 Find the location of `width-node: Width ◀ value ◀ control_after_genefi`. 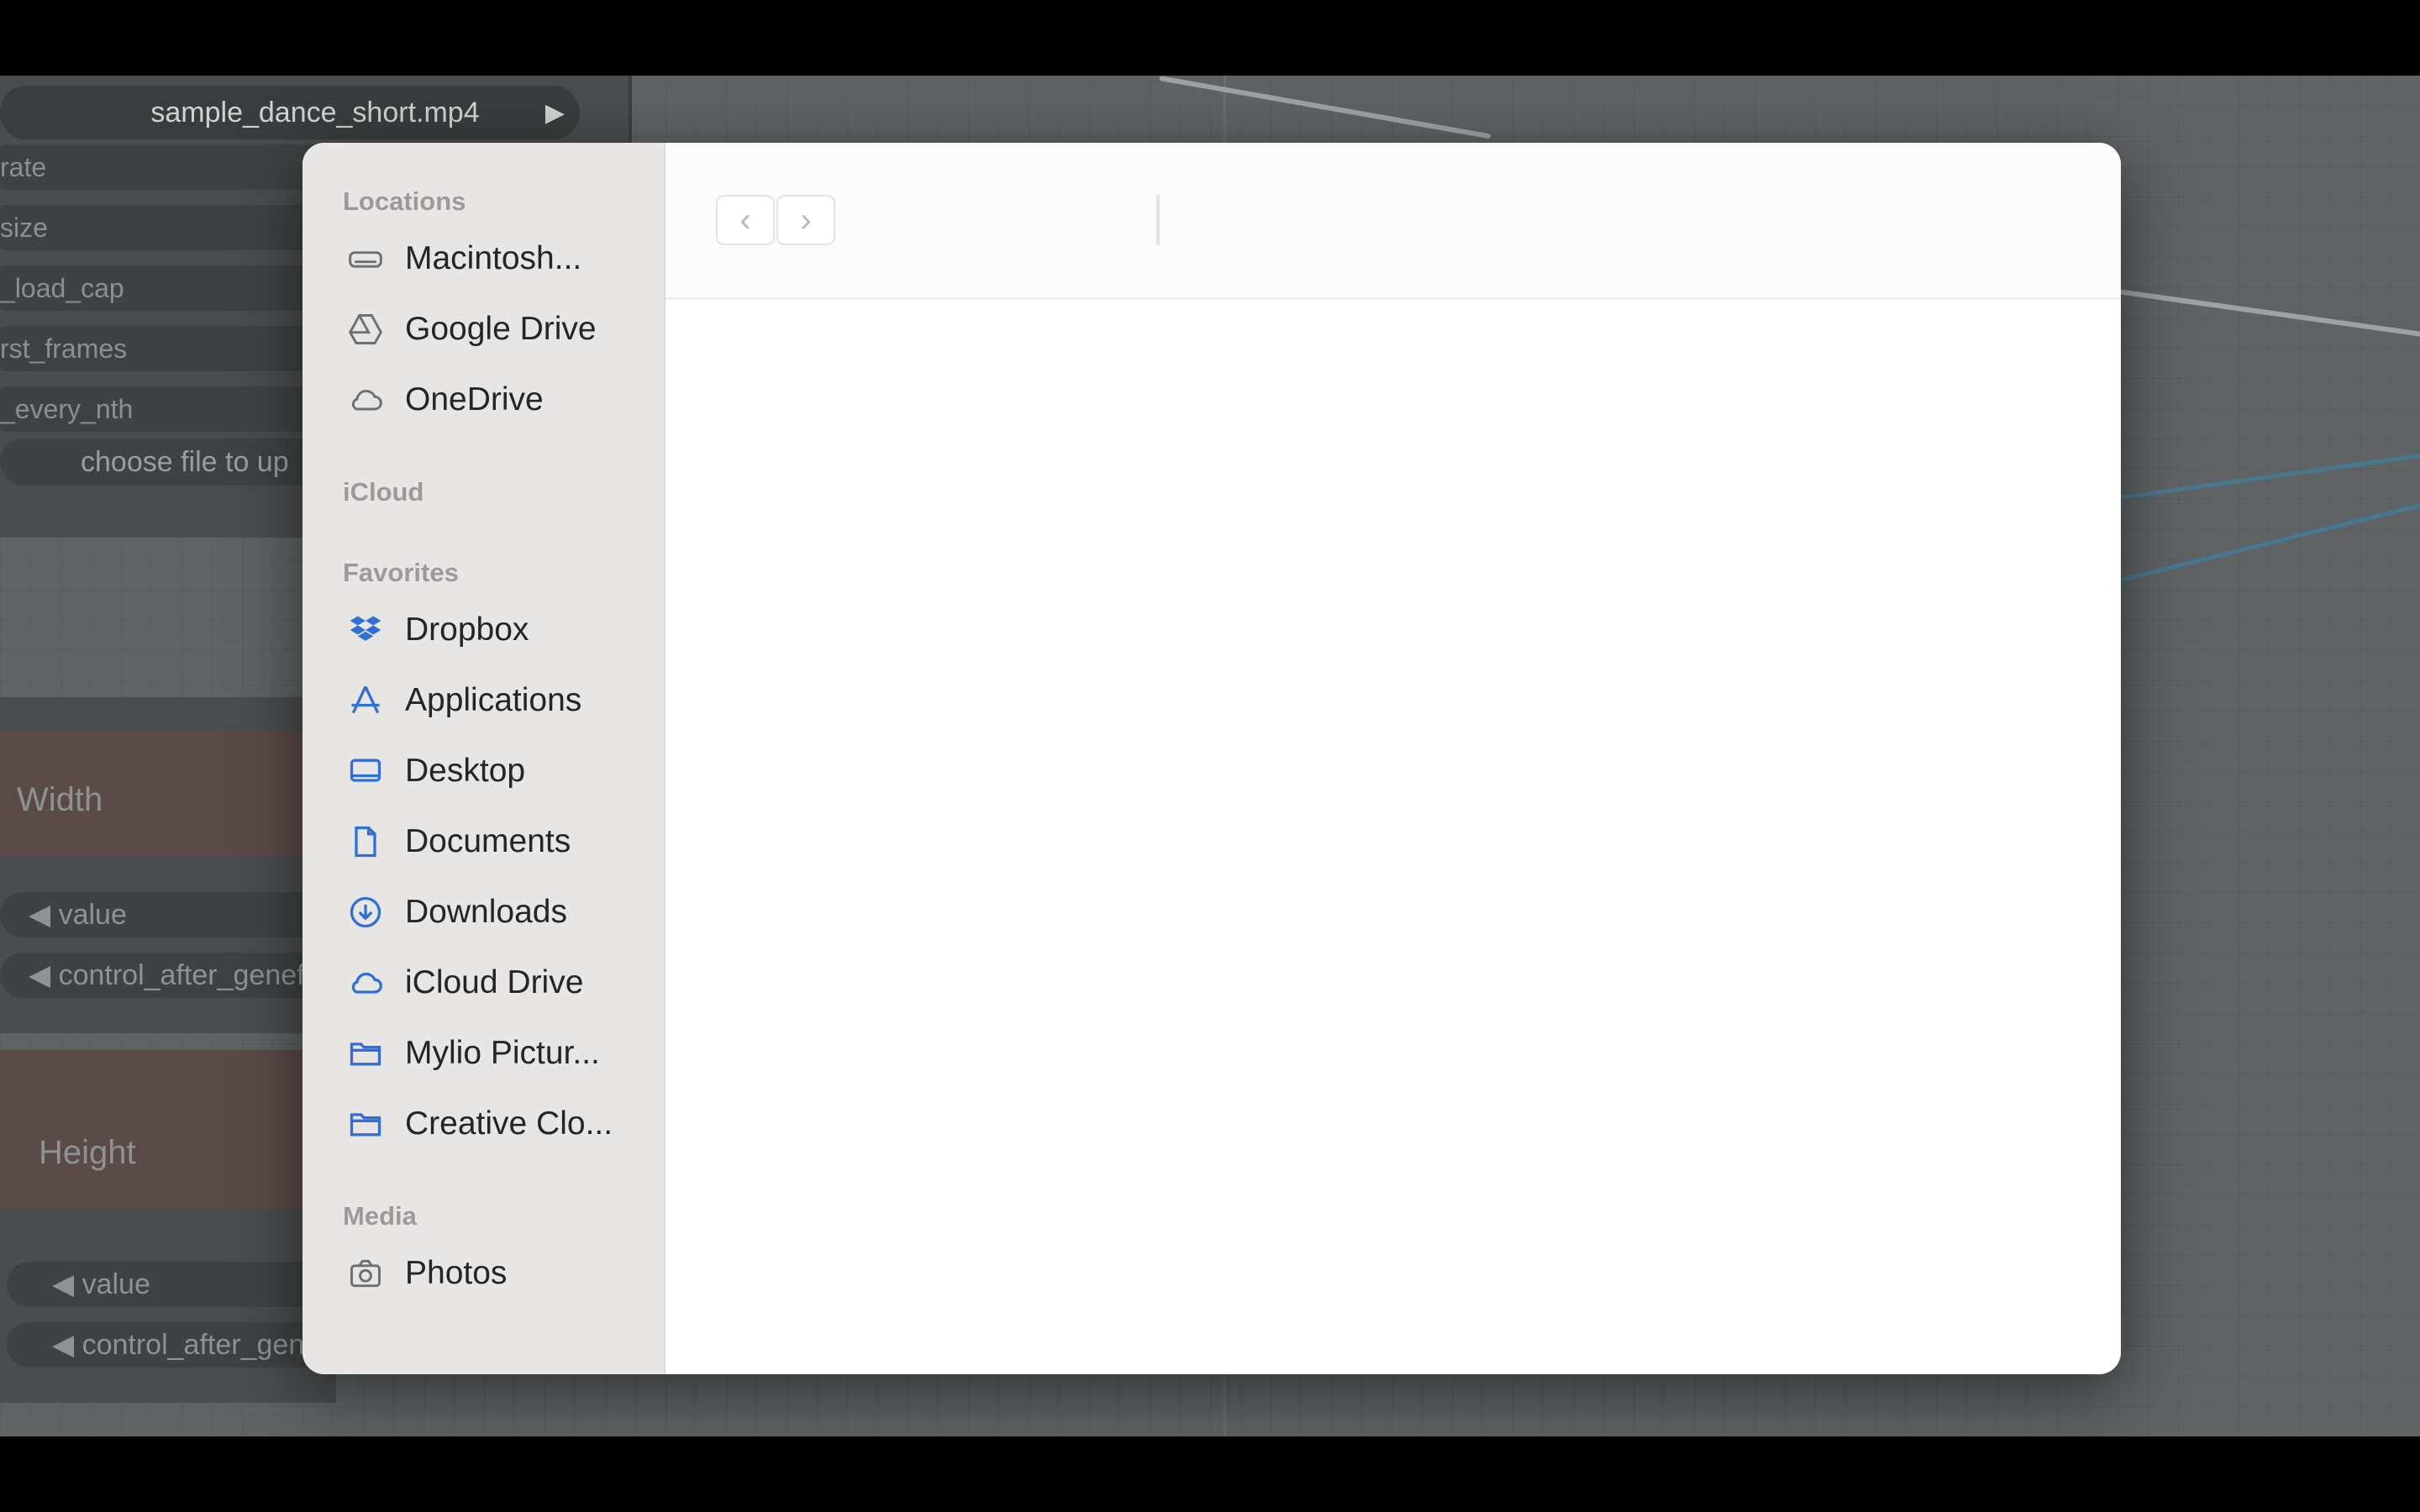

width-node: Width ◀ value ◀ control_after_genefi is located at coordinates (168, 865).